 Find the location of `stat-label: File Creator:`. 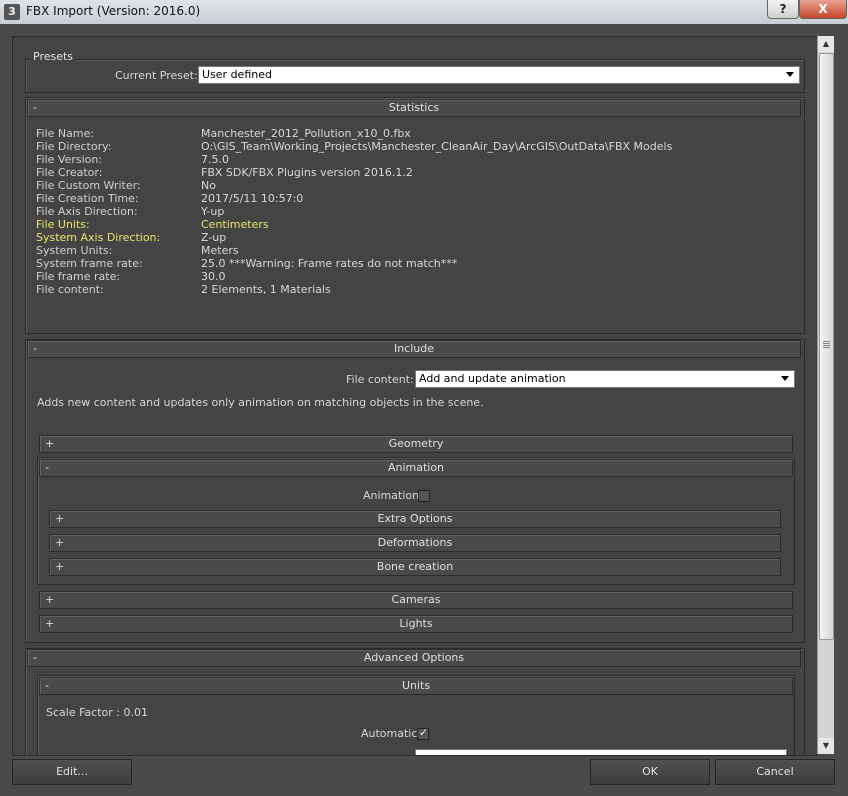

stat-label: File Creator: is located at coordinates (69, 172).